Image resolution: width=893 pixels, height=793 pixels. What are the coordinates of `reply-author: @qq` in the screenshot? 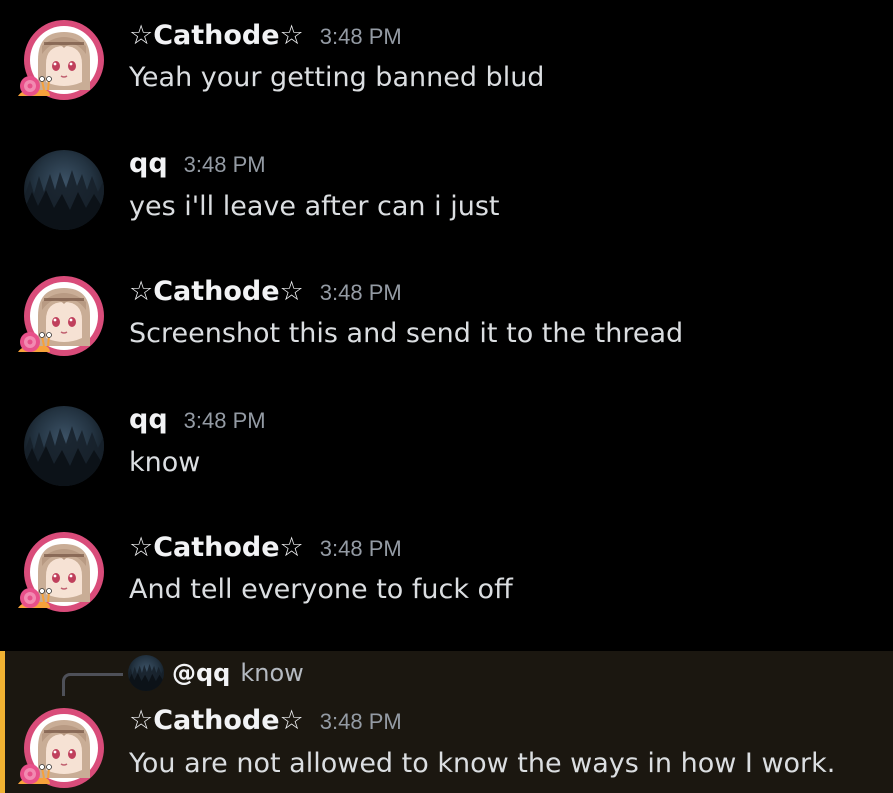 It's located at (201, 673).